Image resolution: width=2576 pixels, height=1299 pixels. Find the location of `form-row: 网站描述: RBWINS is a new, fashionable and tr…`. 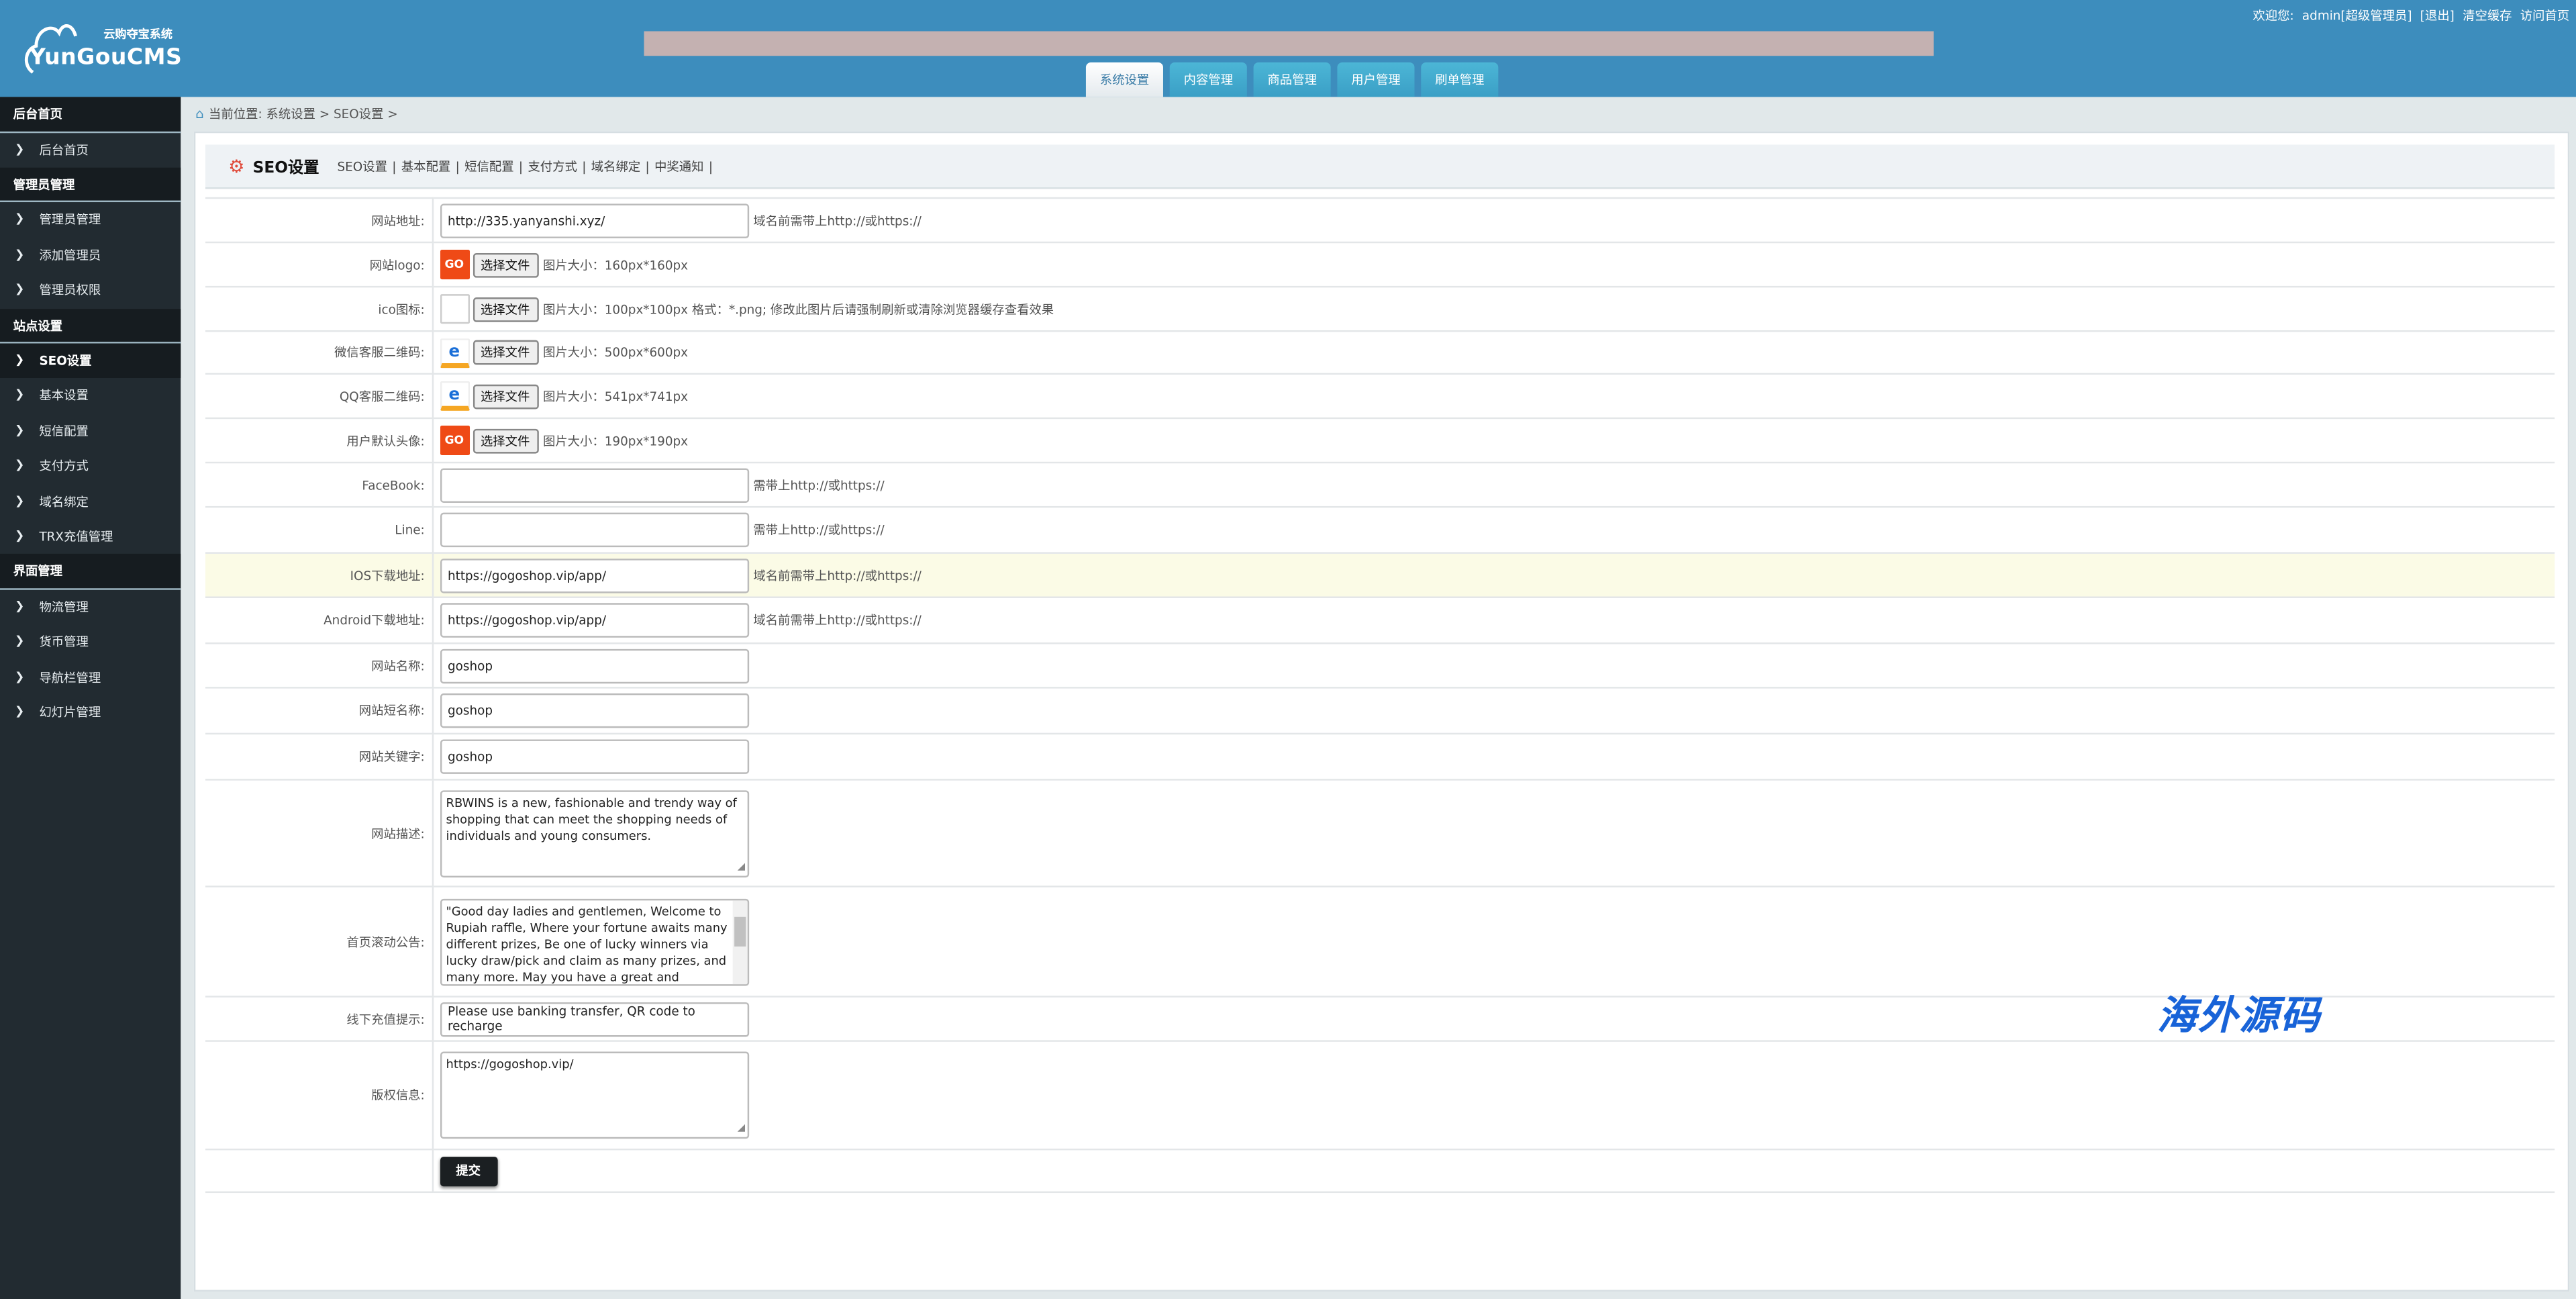

form-row: 网站描述: RBWINS is a new, fashionable and tr… is located at coordinates (1380, 833).